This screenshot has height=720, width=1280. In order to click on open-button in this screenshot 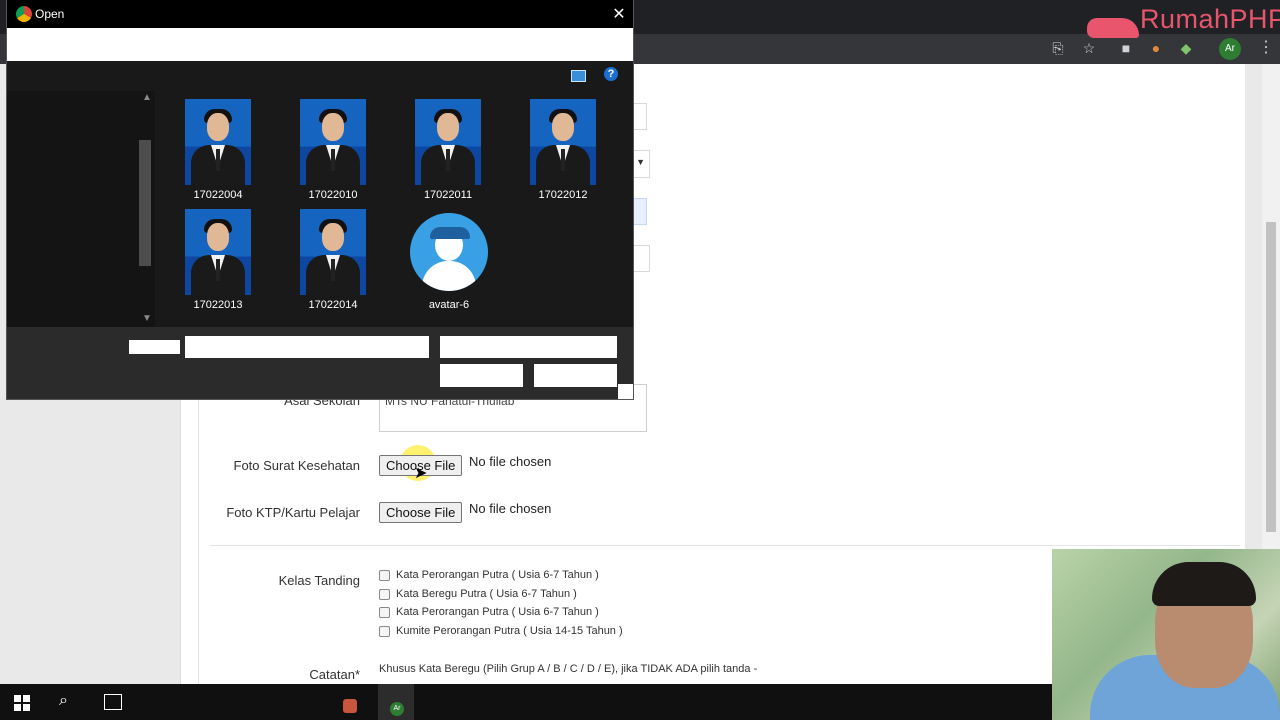, I will do `click(481, 375)`.